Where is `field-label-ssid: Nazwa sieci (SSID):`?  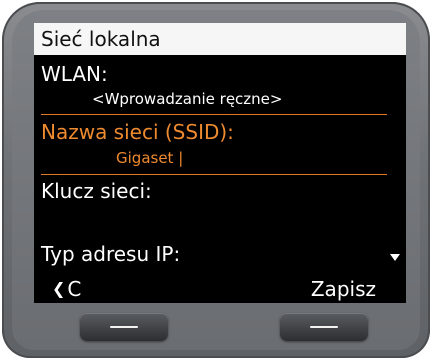 field-label-ssid: Nazwa sieci (SSID): is located at coordinates (137, 132).